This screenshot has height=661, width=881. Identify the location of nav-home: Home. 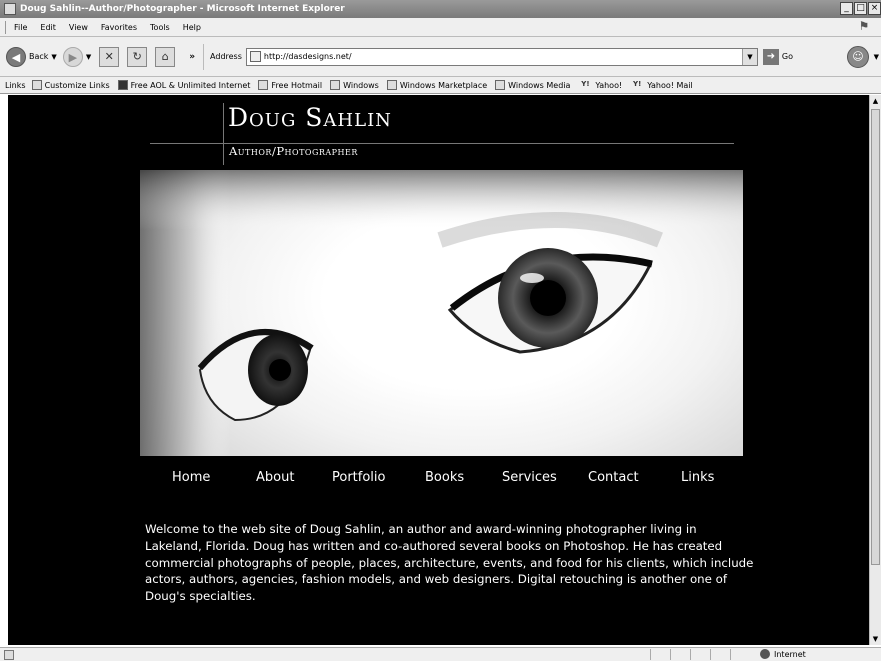
(191, 477).